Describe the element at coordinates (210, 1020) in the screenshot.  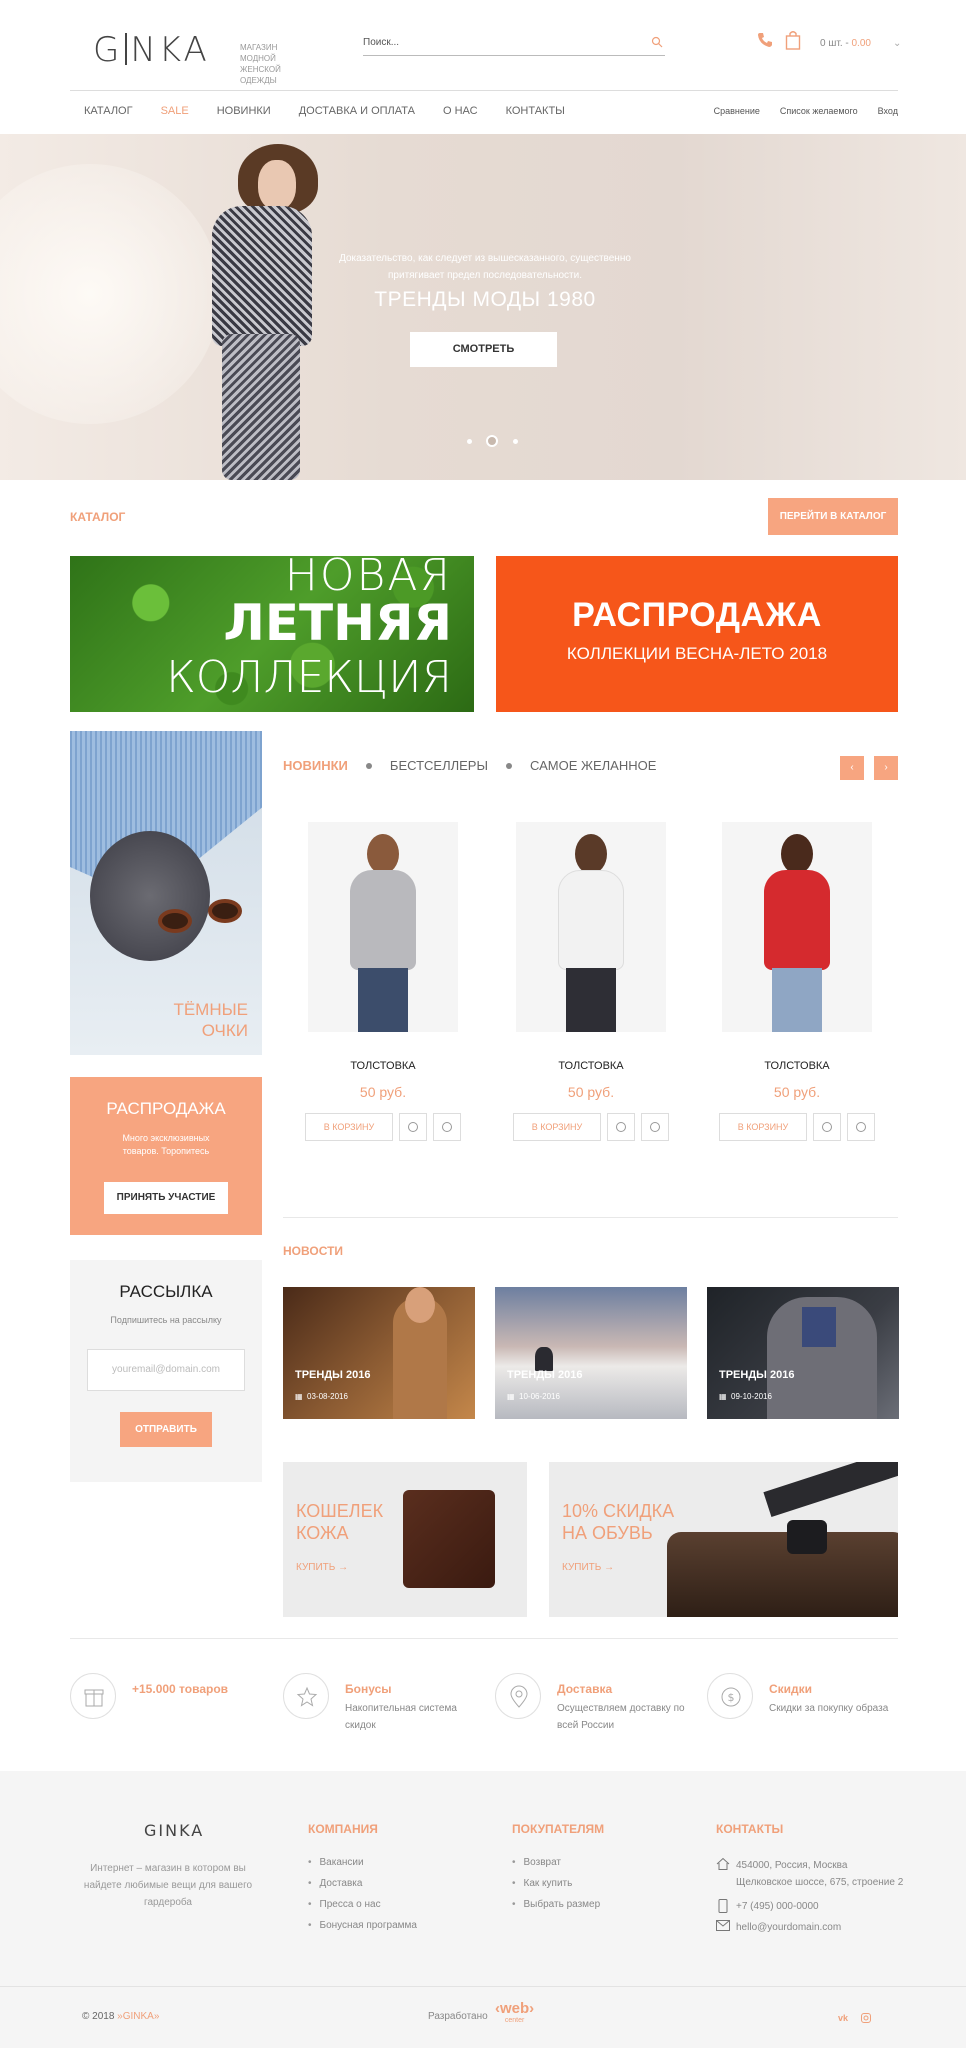
I see `glasses-label: ТЁМНЫЕ ОЧКИ` at that location.